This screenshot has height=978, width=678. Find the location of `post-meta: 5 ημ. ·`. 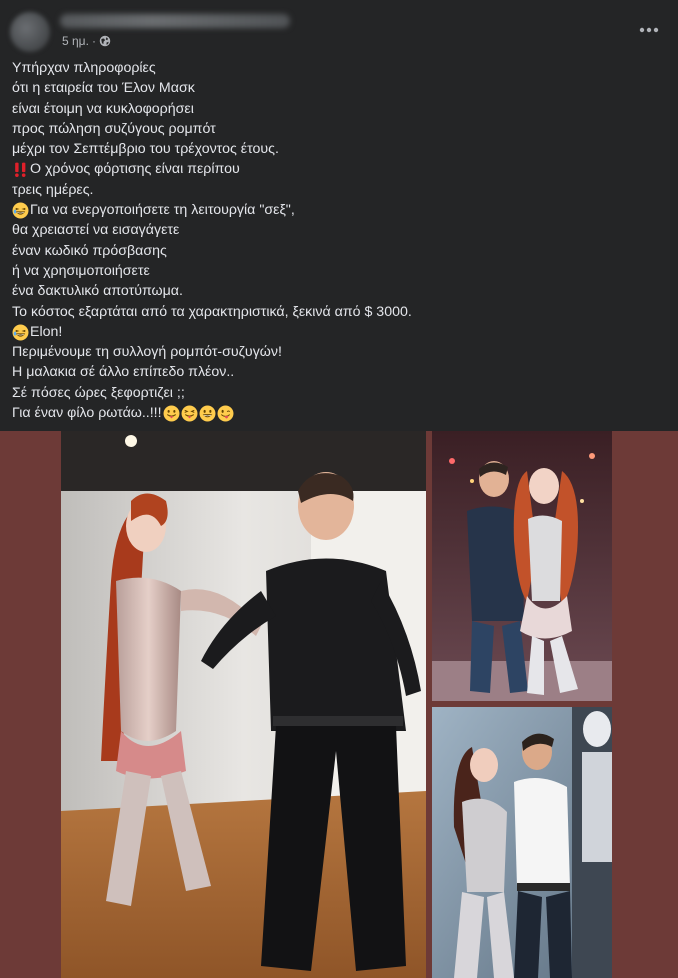

post-meta: 5 ημ. · is located at coordinates (86, 41).